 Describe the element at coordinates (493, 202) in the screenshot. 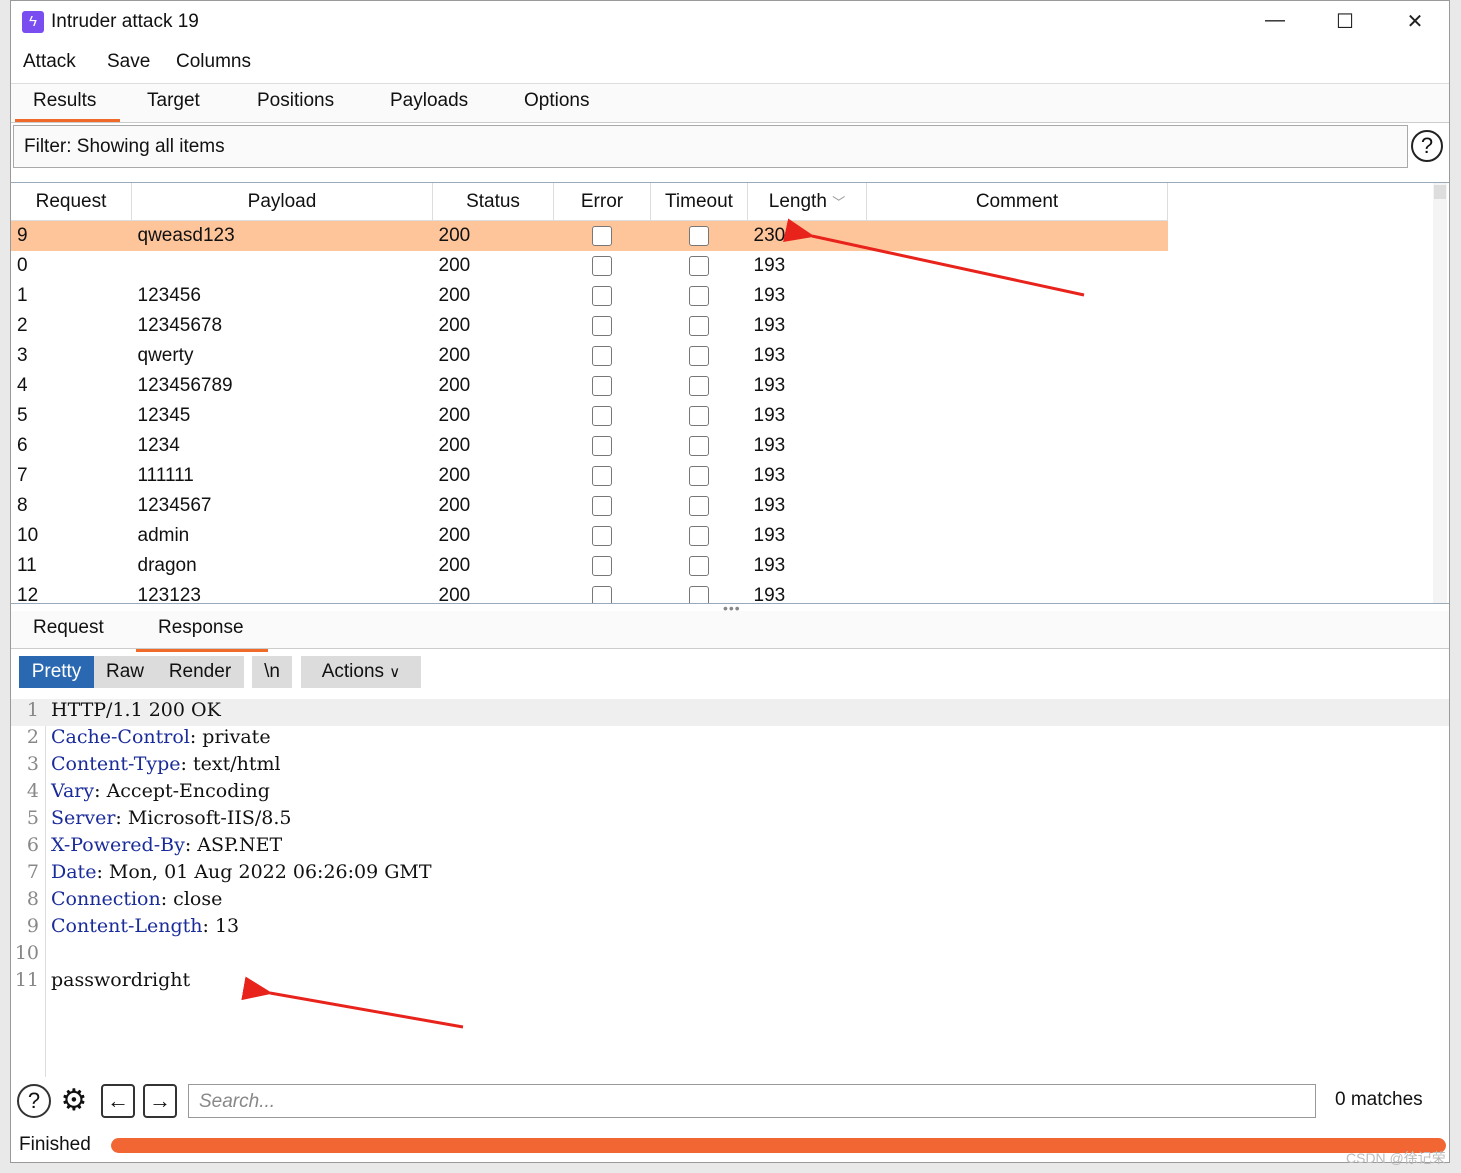

I see `column-status: Status` at that location.